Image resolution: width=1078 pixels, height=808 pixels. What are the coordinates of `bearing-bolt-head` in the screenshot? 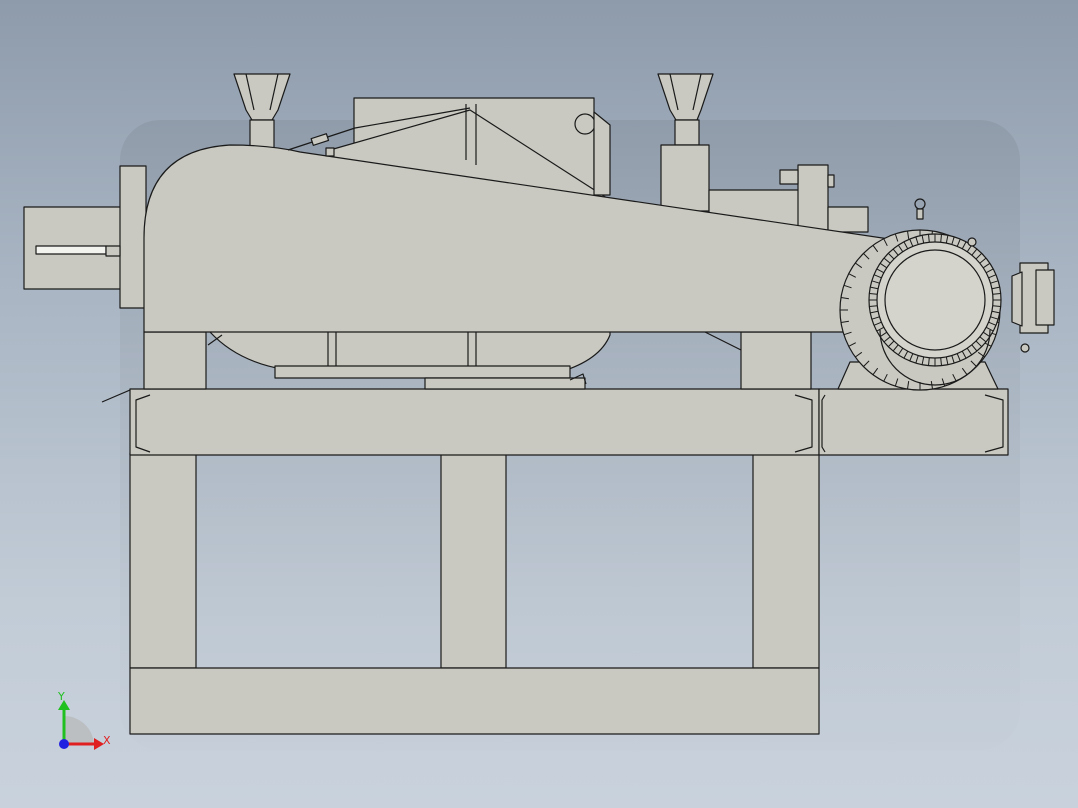 It's located at (789, 177).